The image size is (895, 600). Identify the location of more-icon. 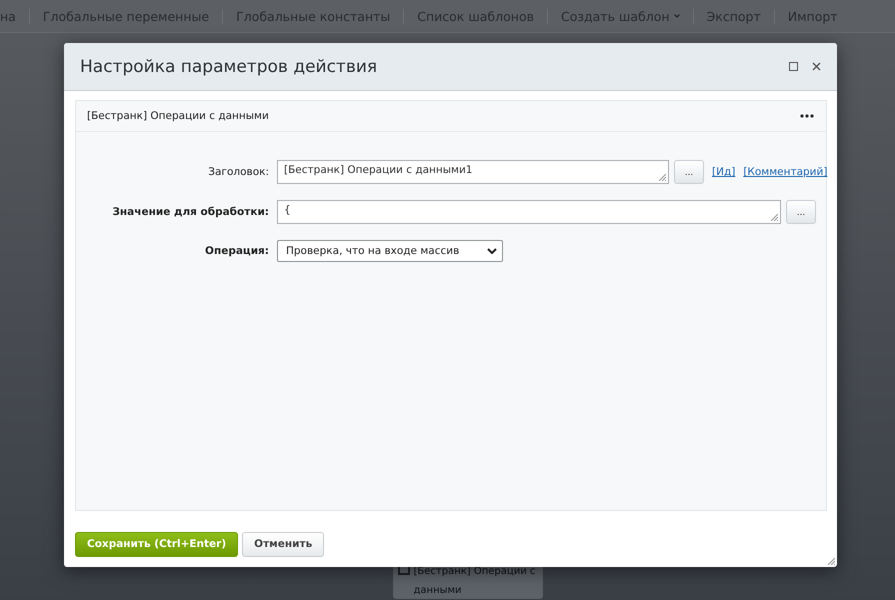
(807, 116).